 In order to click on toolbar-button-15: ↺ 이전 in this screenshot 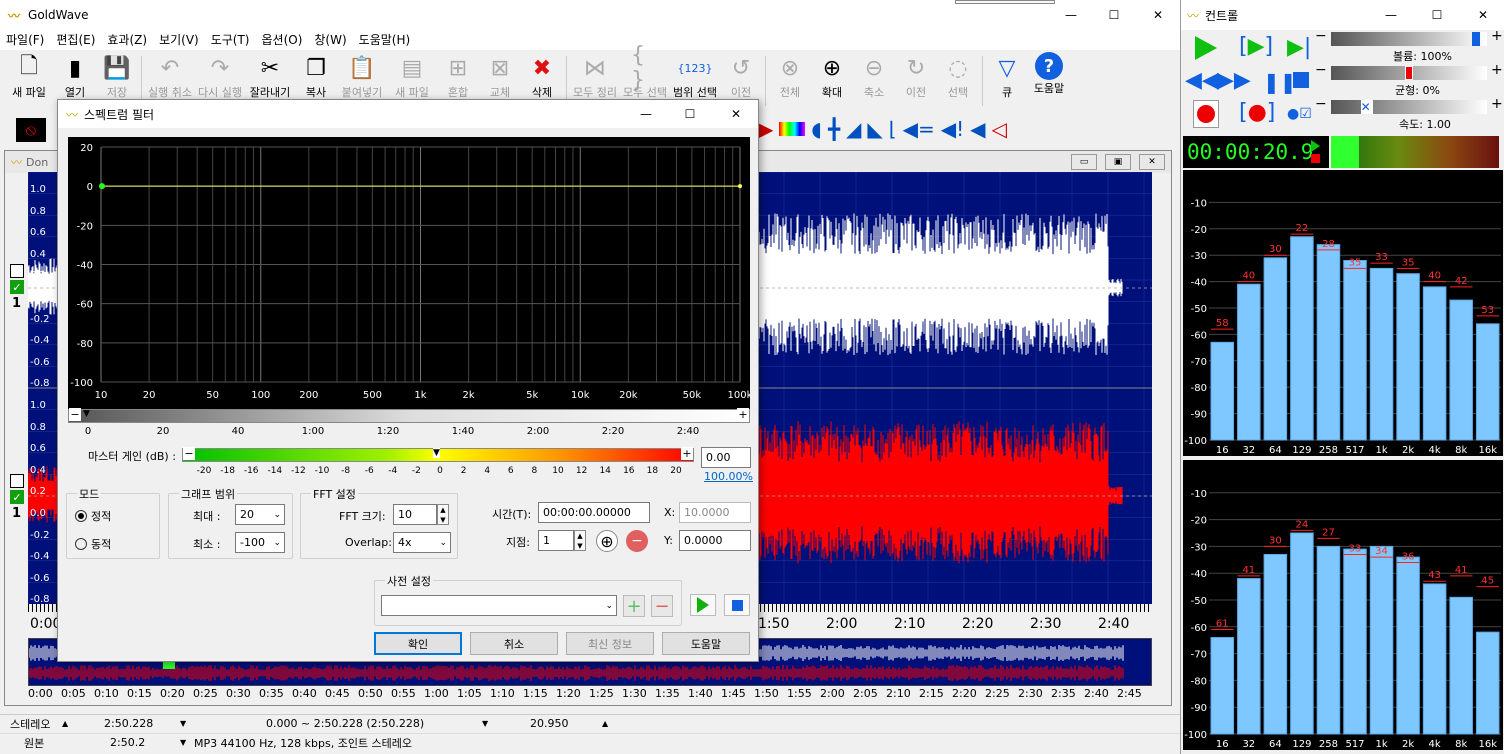, I will do `click(741, 76)`.